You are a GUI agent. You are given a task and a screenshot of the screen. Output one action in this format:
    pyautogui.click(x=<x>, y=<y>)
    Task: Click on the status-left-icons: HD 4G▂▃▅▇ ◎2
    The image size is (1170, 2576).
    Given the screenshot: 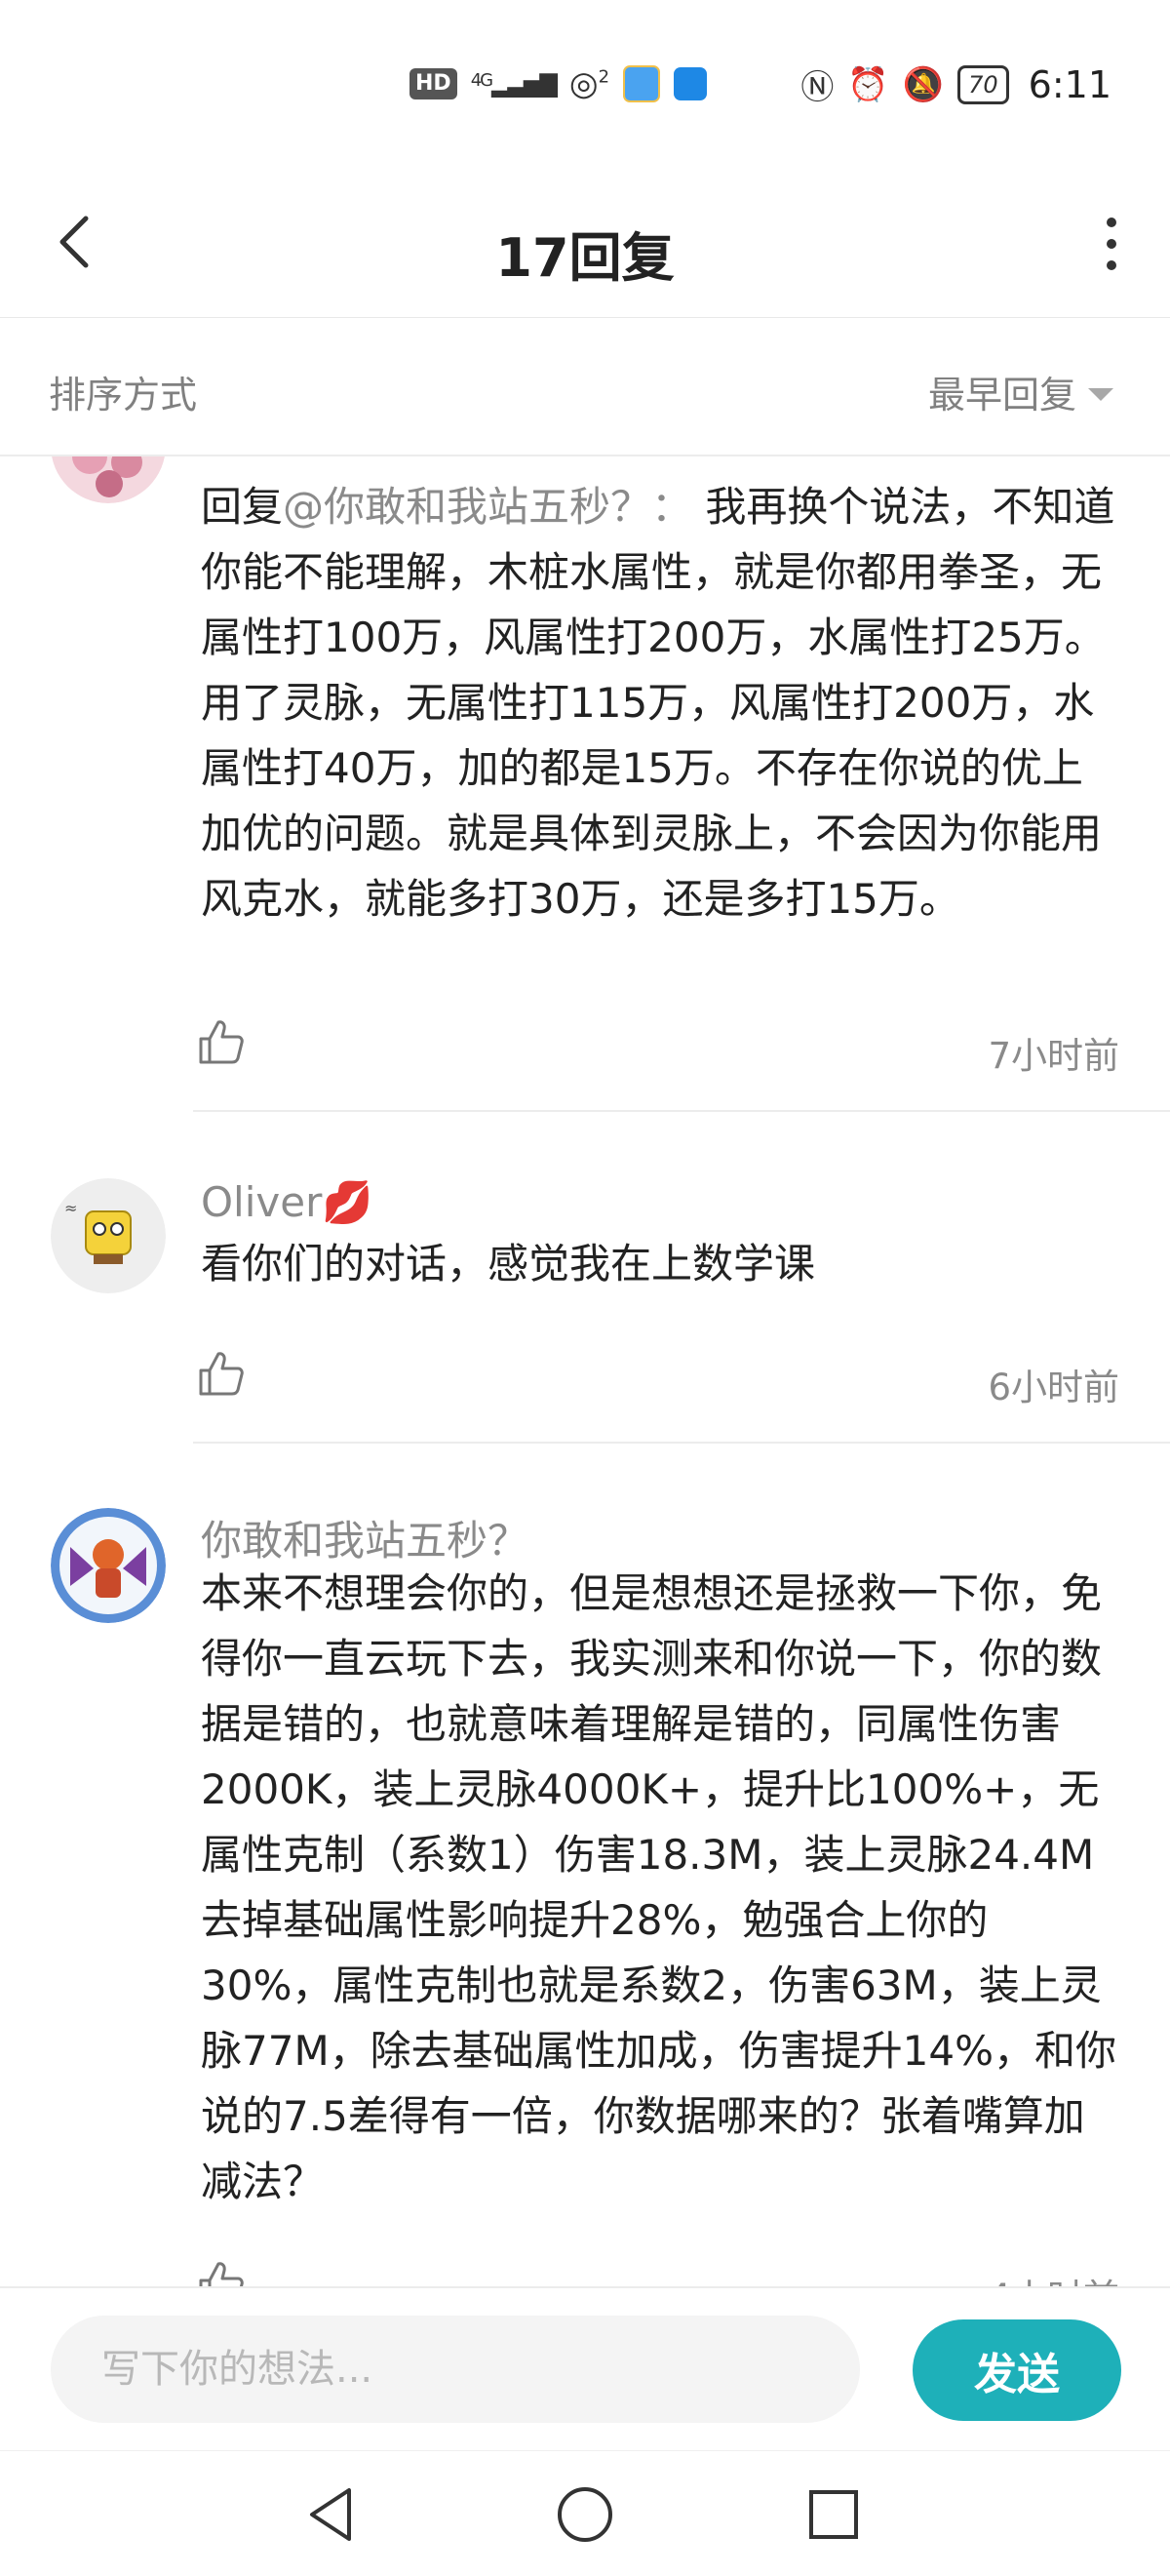 What is the action you would take?
    pyautogui.click(x=559, y=83)
    